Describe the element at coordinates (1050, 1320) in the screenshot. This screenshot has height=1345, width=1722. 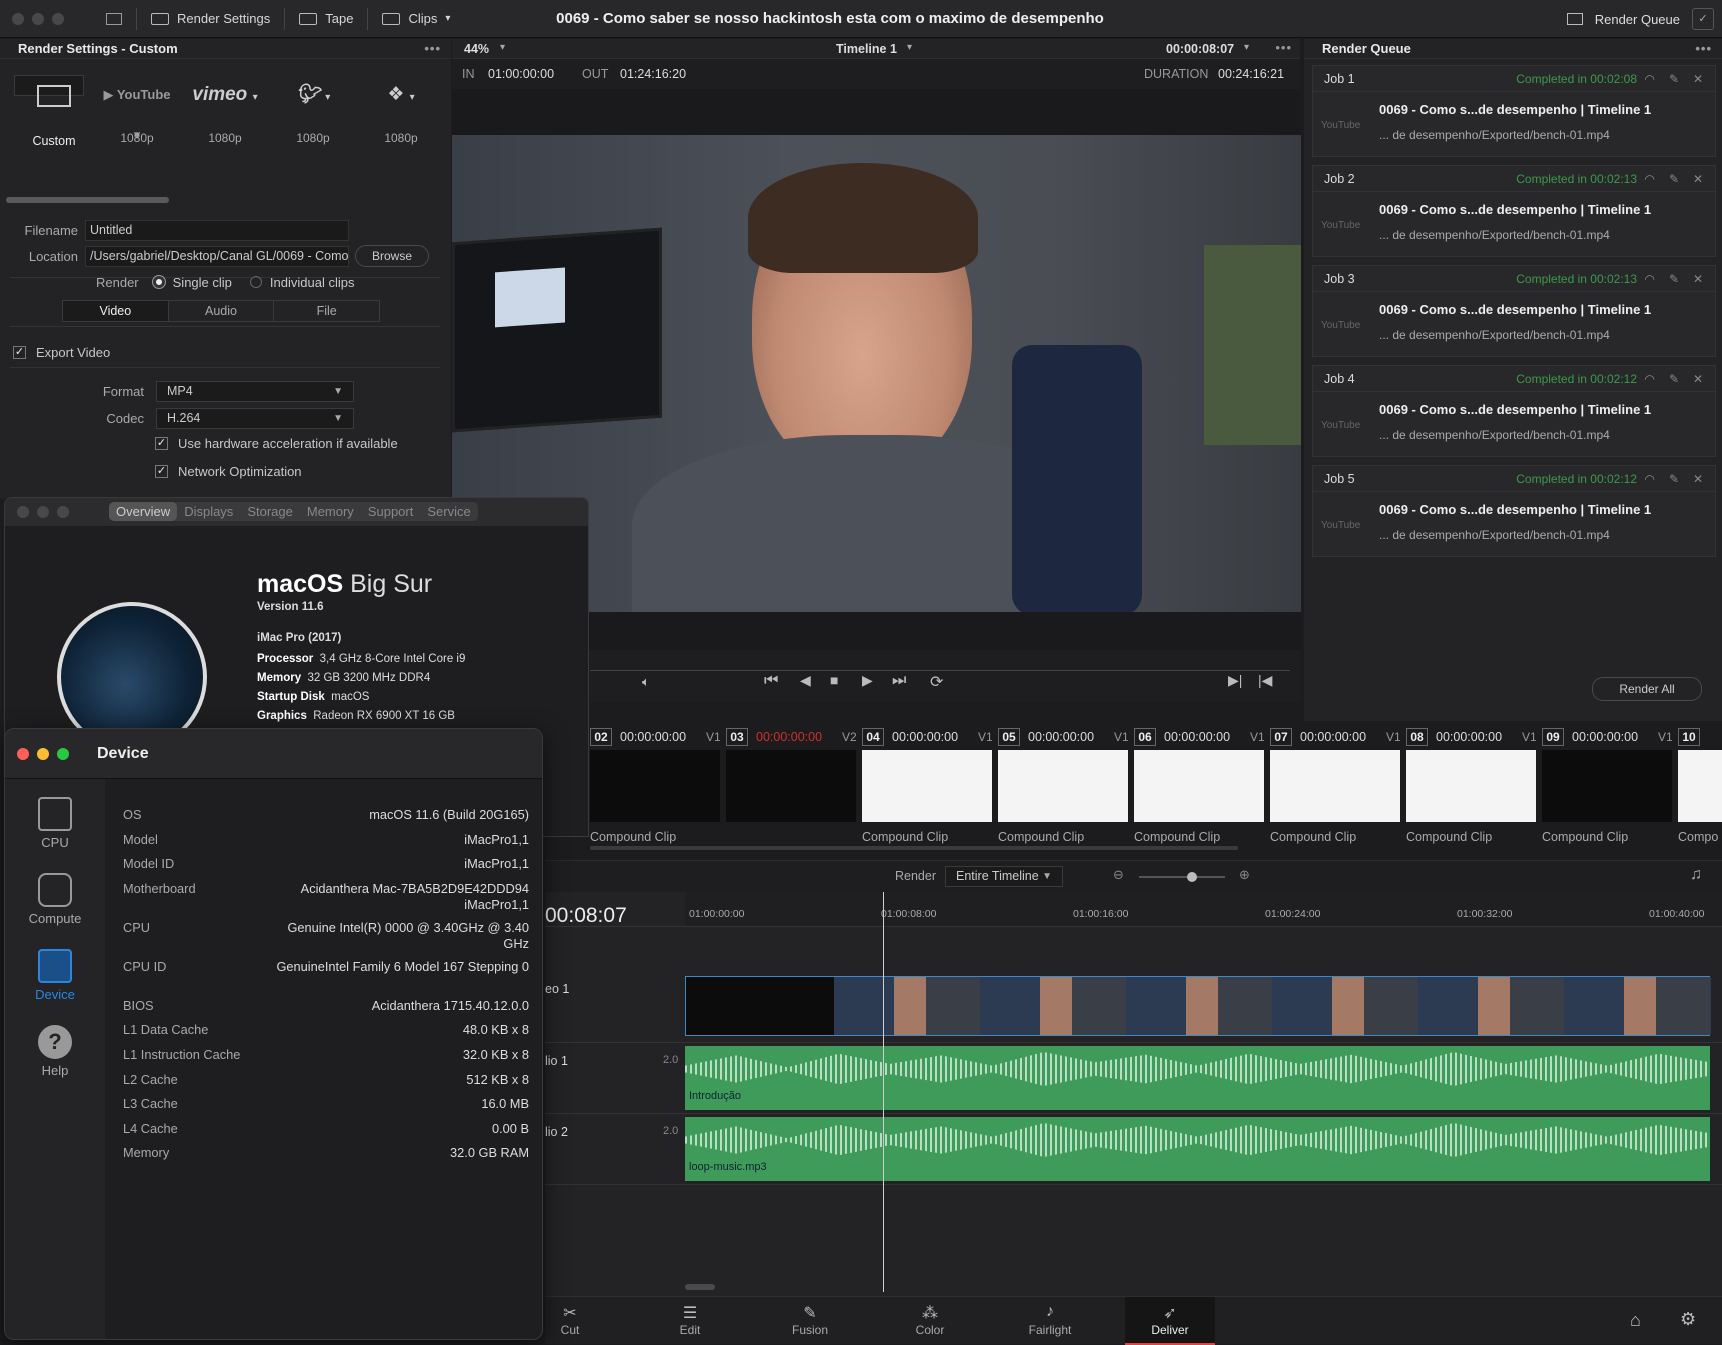
I see `page-fairlight: ♪ Fairlight` at that location.